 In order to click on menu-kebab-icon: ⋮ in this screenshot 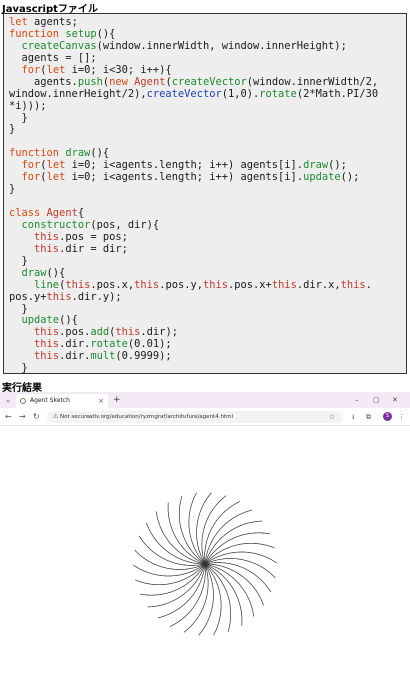, I will do `click(401, 417)`.